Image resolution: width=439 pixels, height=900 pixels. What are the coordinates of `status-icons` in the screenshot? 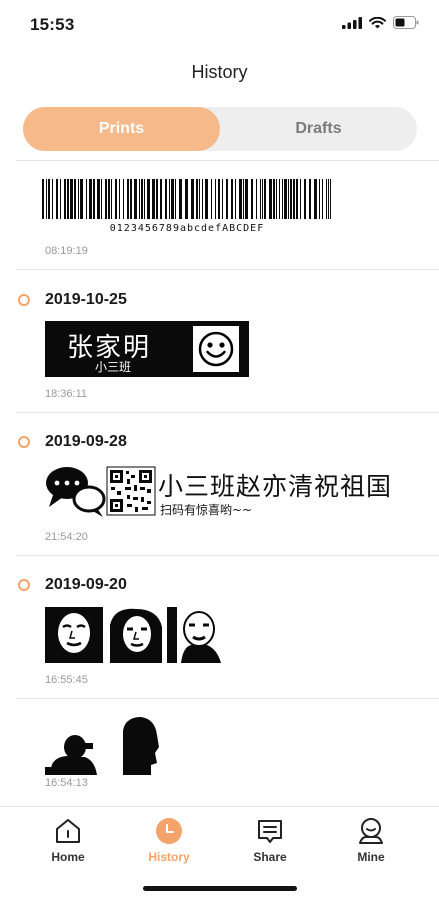 It's located at (380, 22).